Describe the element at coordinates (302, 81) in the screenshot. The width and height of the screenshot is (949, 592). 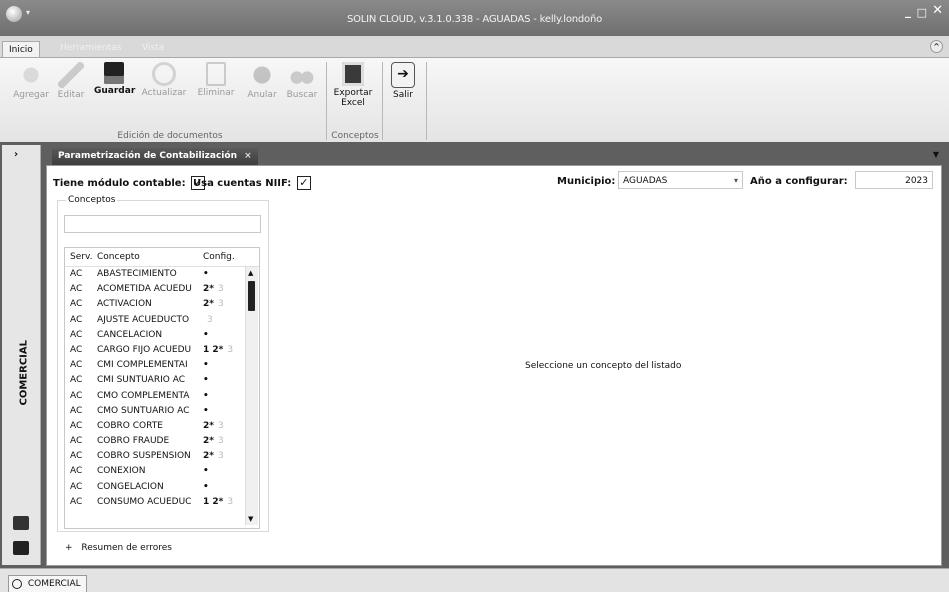
I see `search-button: Buscar` at that location.